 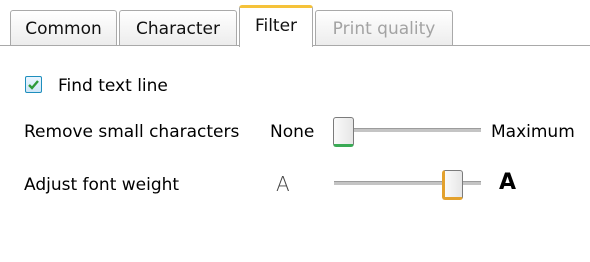 What do you see at coordinates (283, 184) in the screenshot?
I see `light-font-icon: A` at bounding box center [283, 184].